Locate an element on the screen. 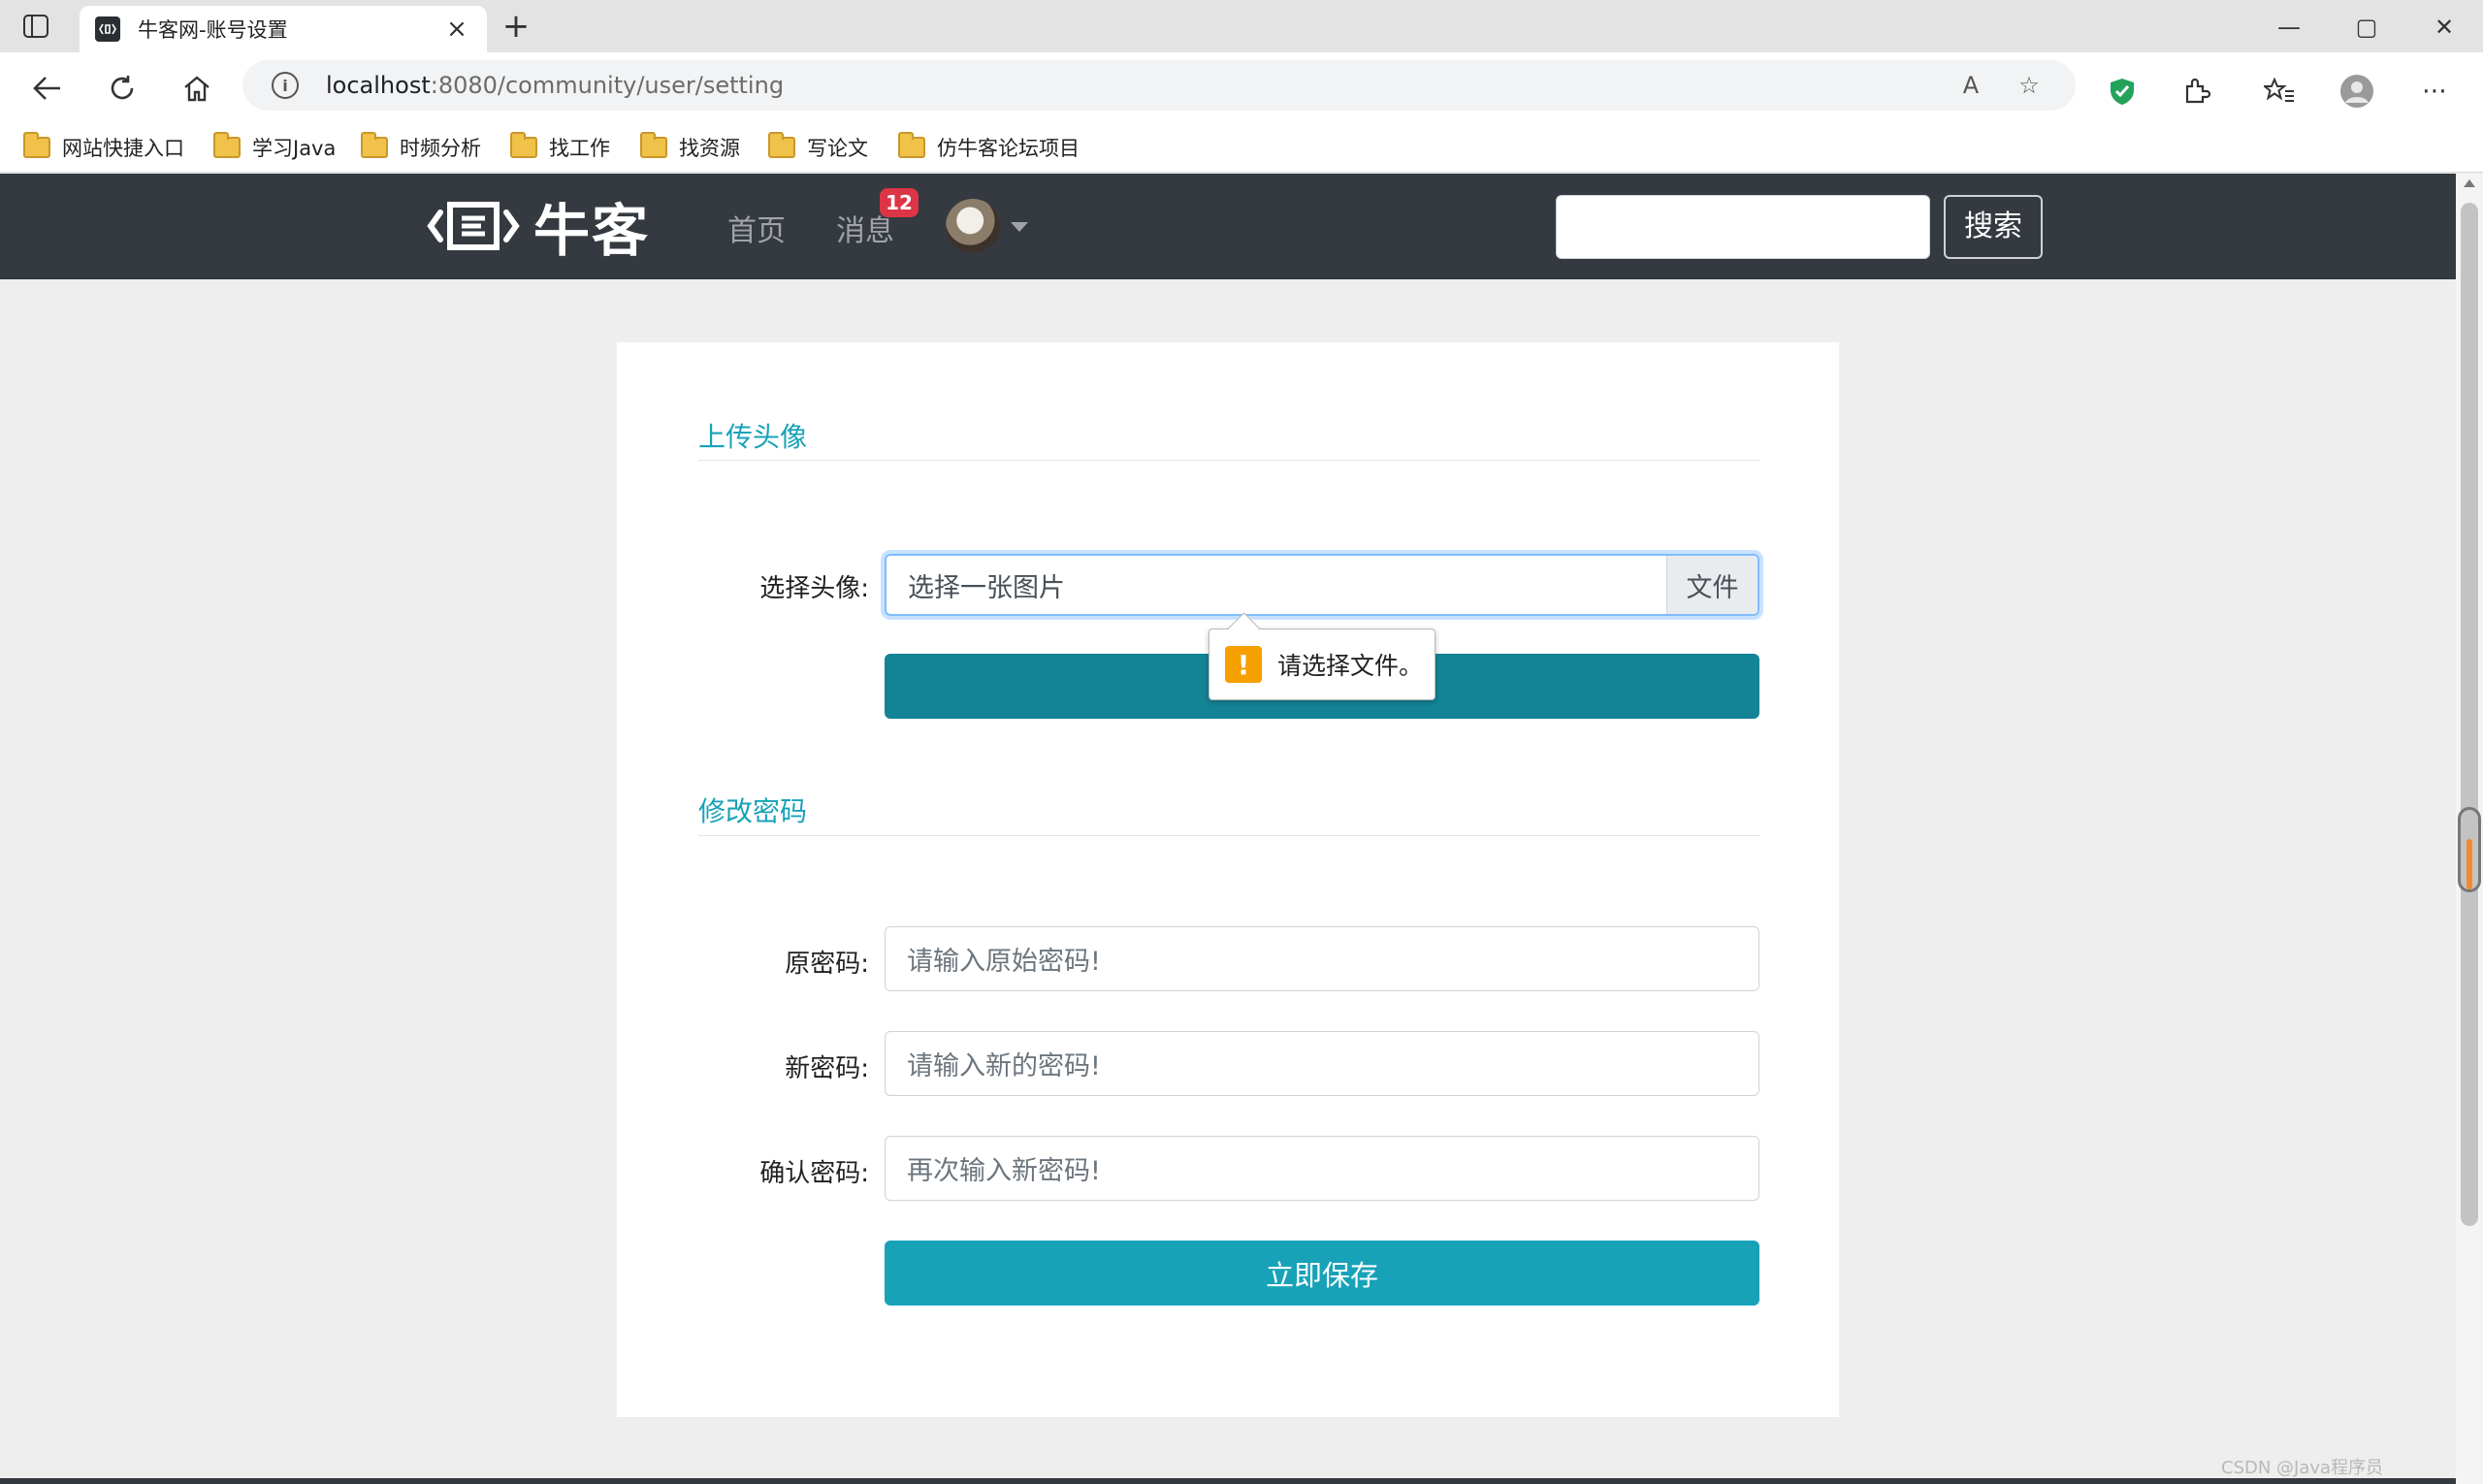  user-avatar is located at coordinates (973, 226).